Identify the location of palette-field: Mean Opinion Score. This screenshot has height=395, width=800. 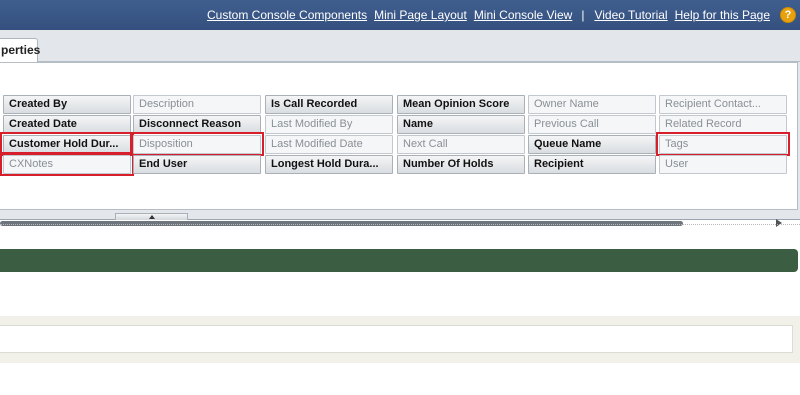
(461, 104).